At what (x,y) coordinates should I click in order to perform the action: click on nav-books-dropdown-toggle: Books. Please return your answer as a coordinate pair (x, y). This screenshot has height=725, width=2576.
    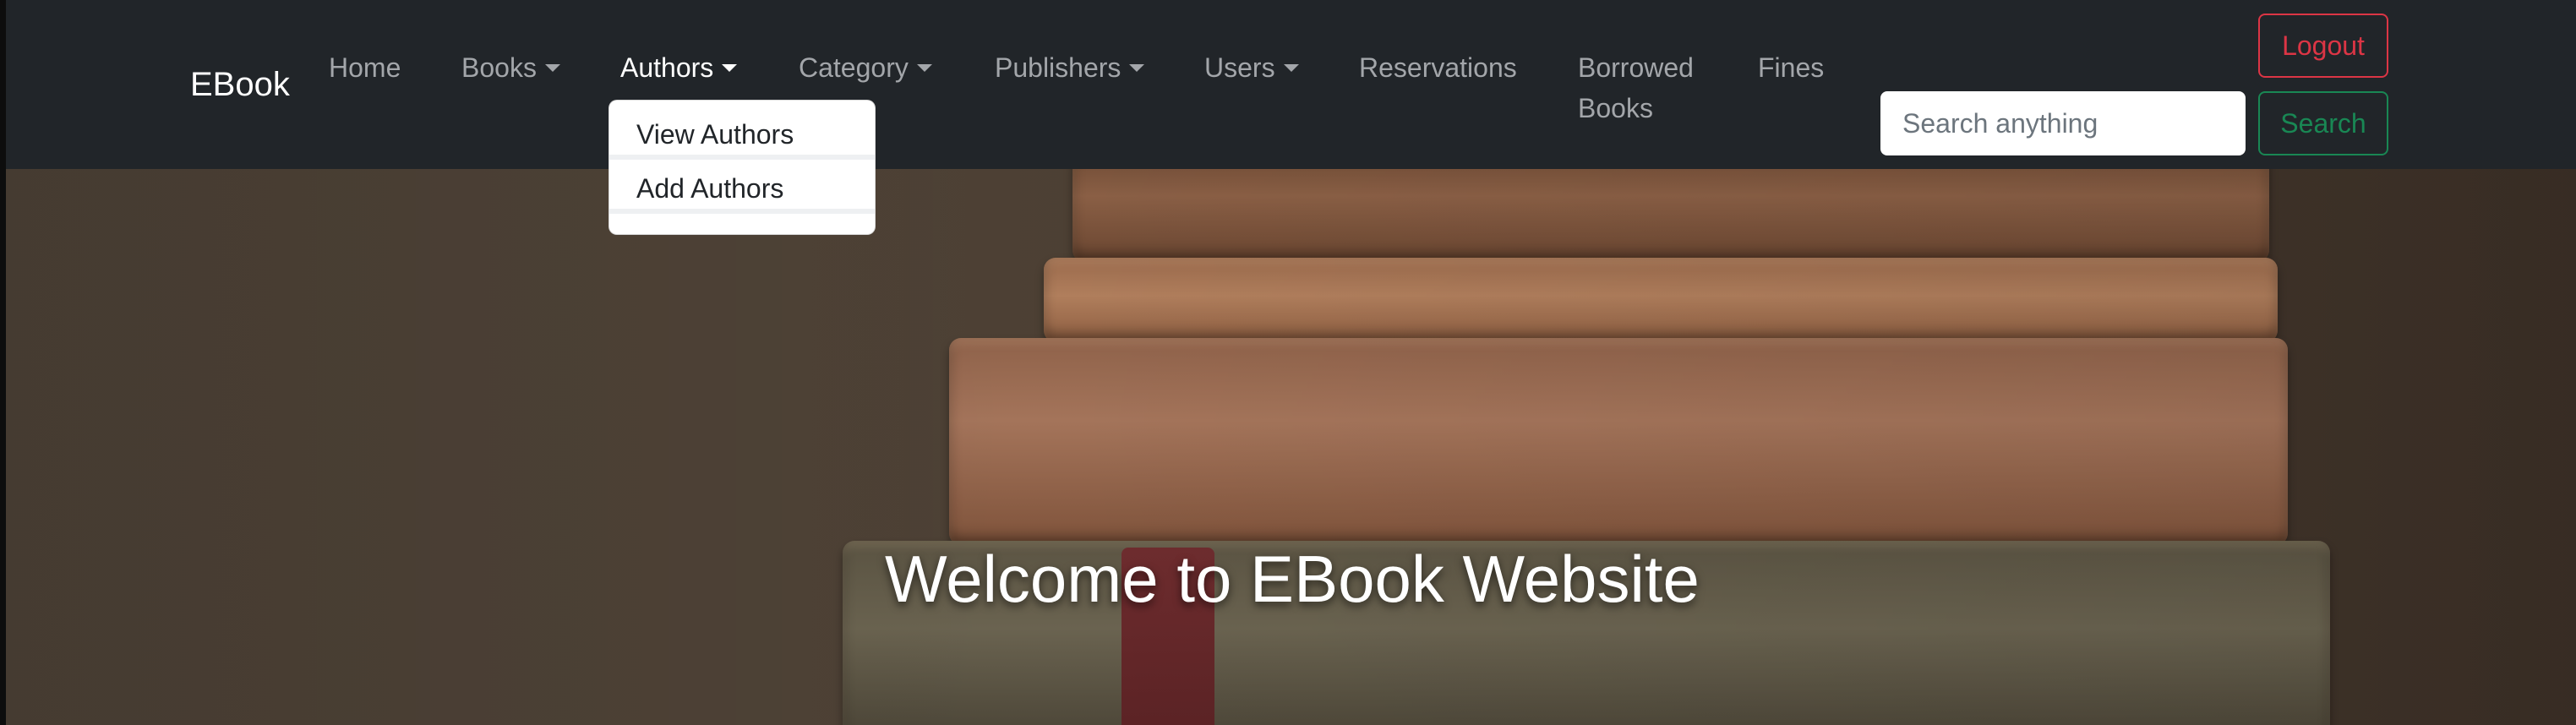
    Looking at the image, I should click on (511, 67).